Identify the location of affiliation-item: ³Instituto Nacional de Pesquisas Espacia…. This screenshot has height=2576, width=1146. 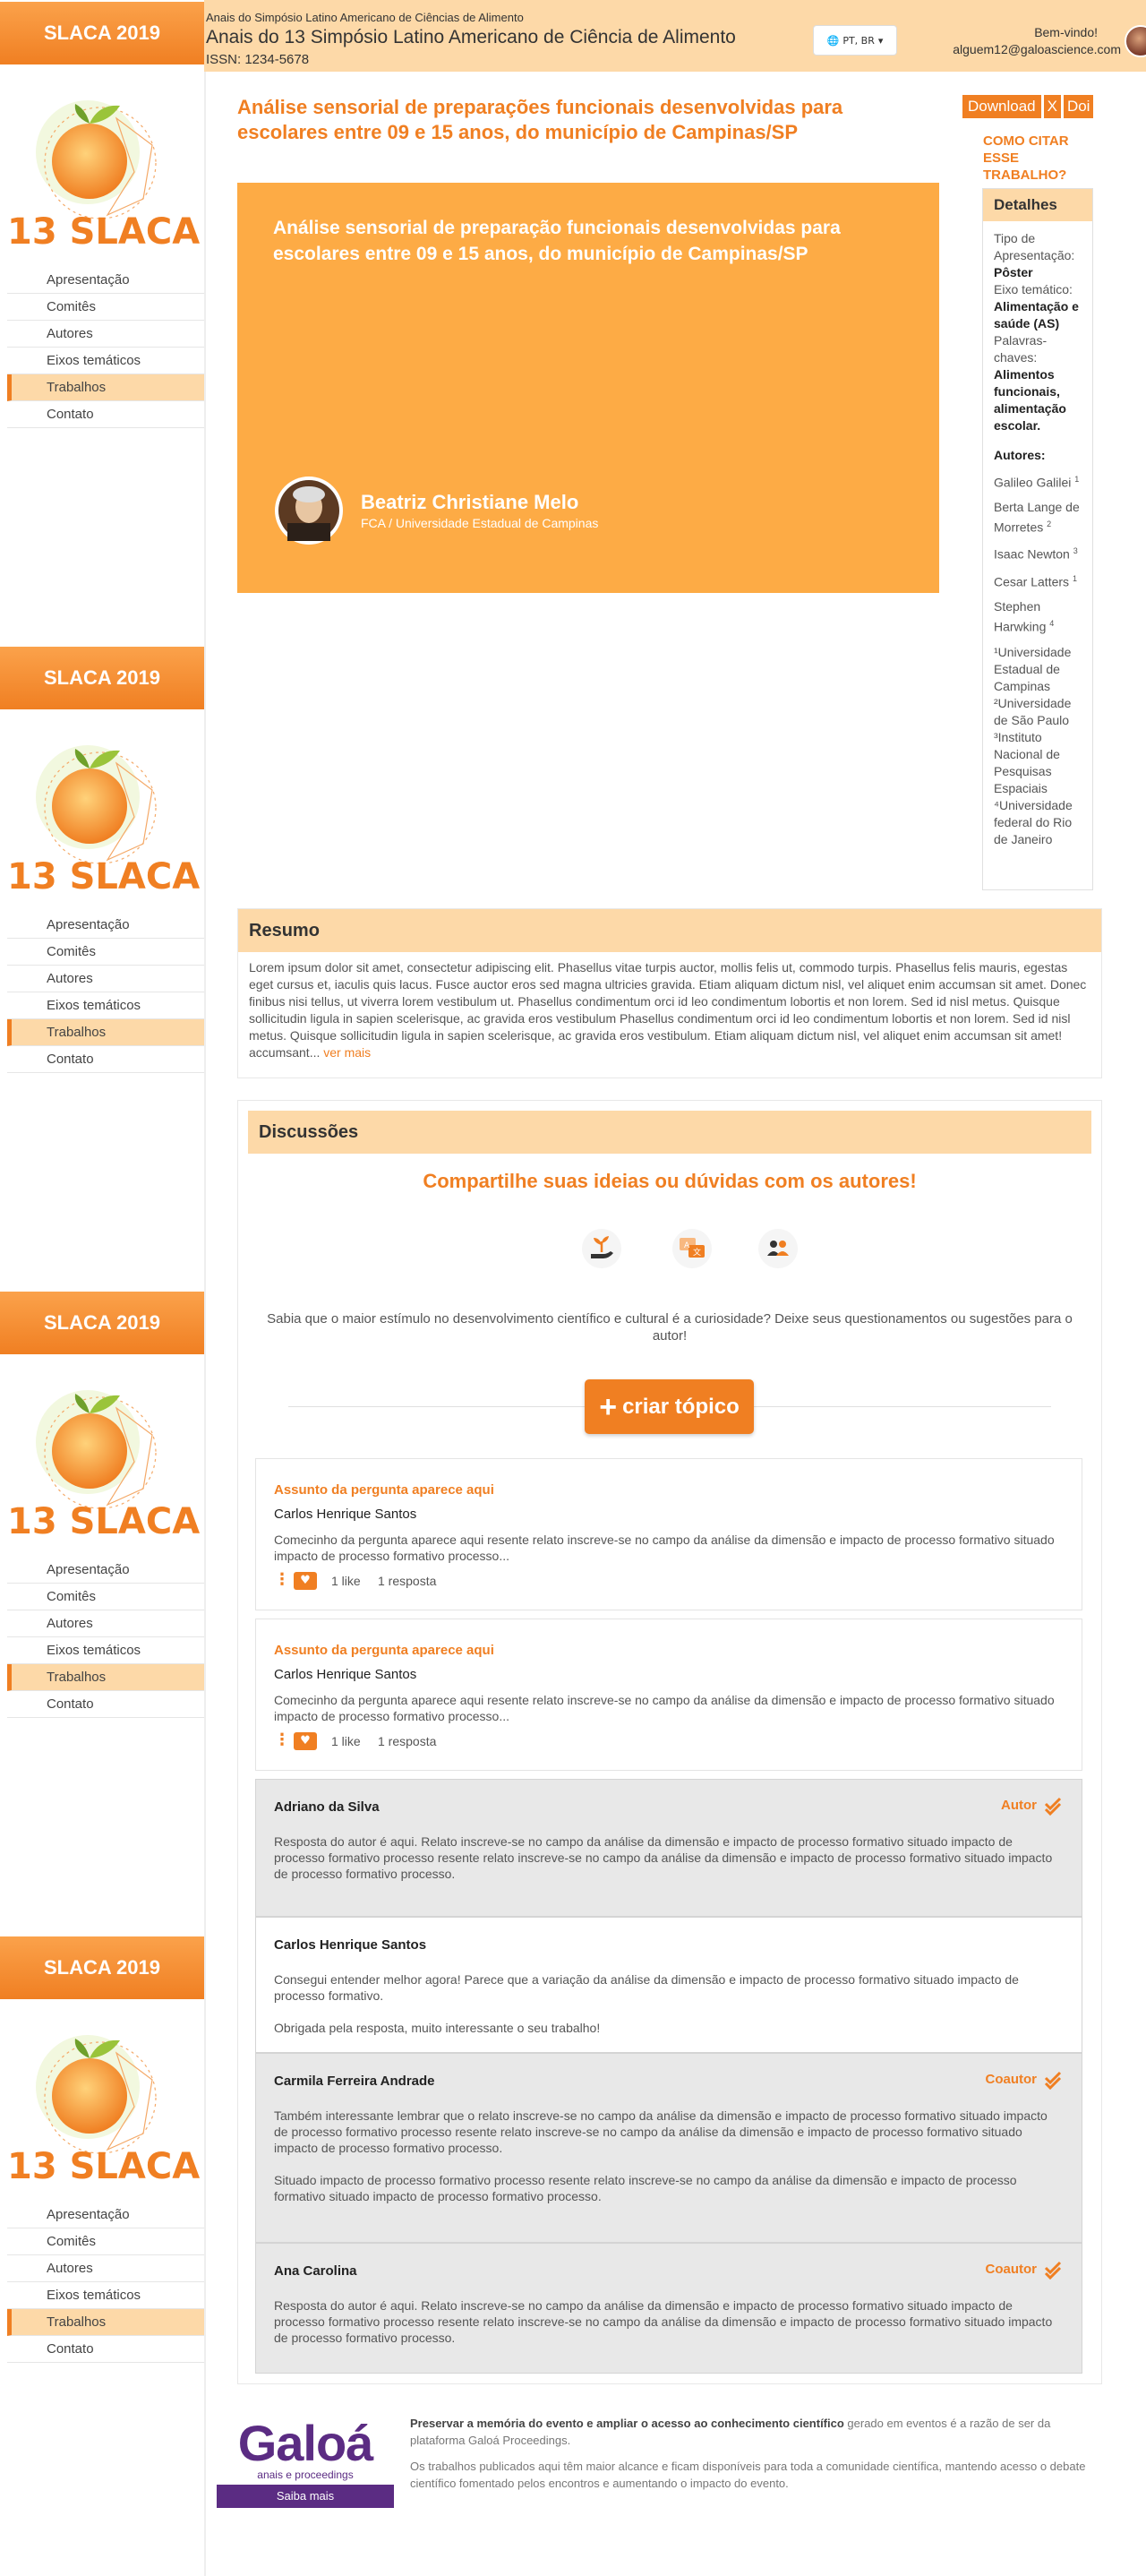
(1027, 763).